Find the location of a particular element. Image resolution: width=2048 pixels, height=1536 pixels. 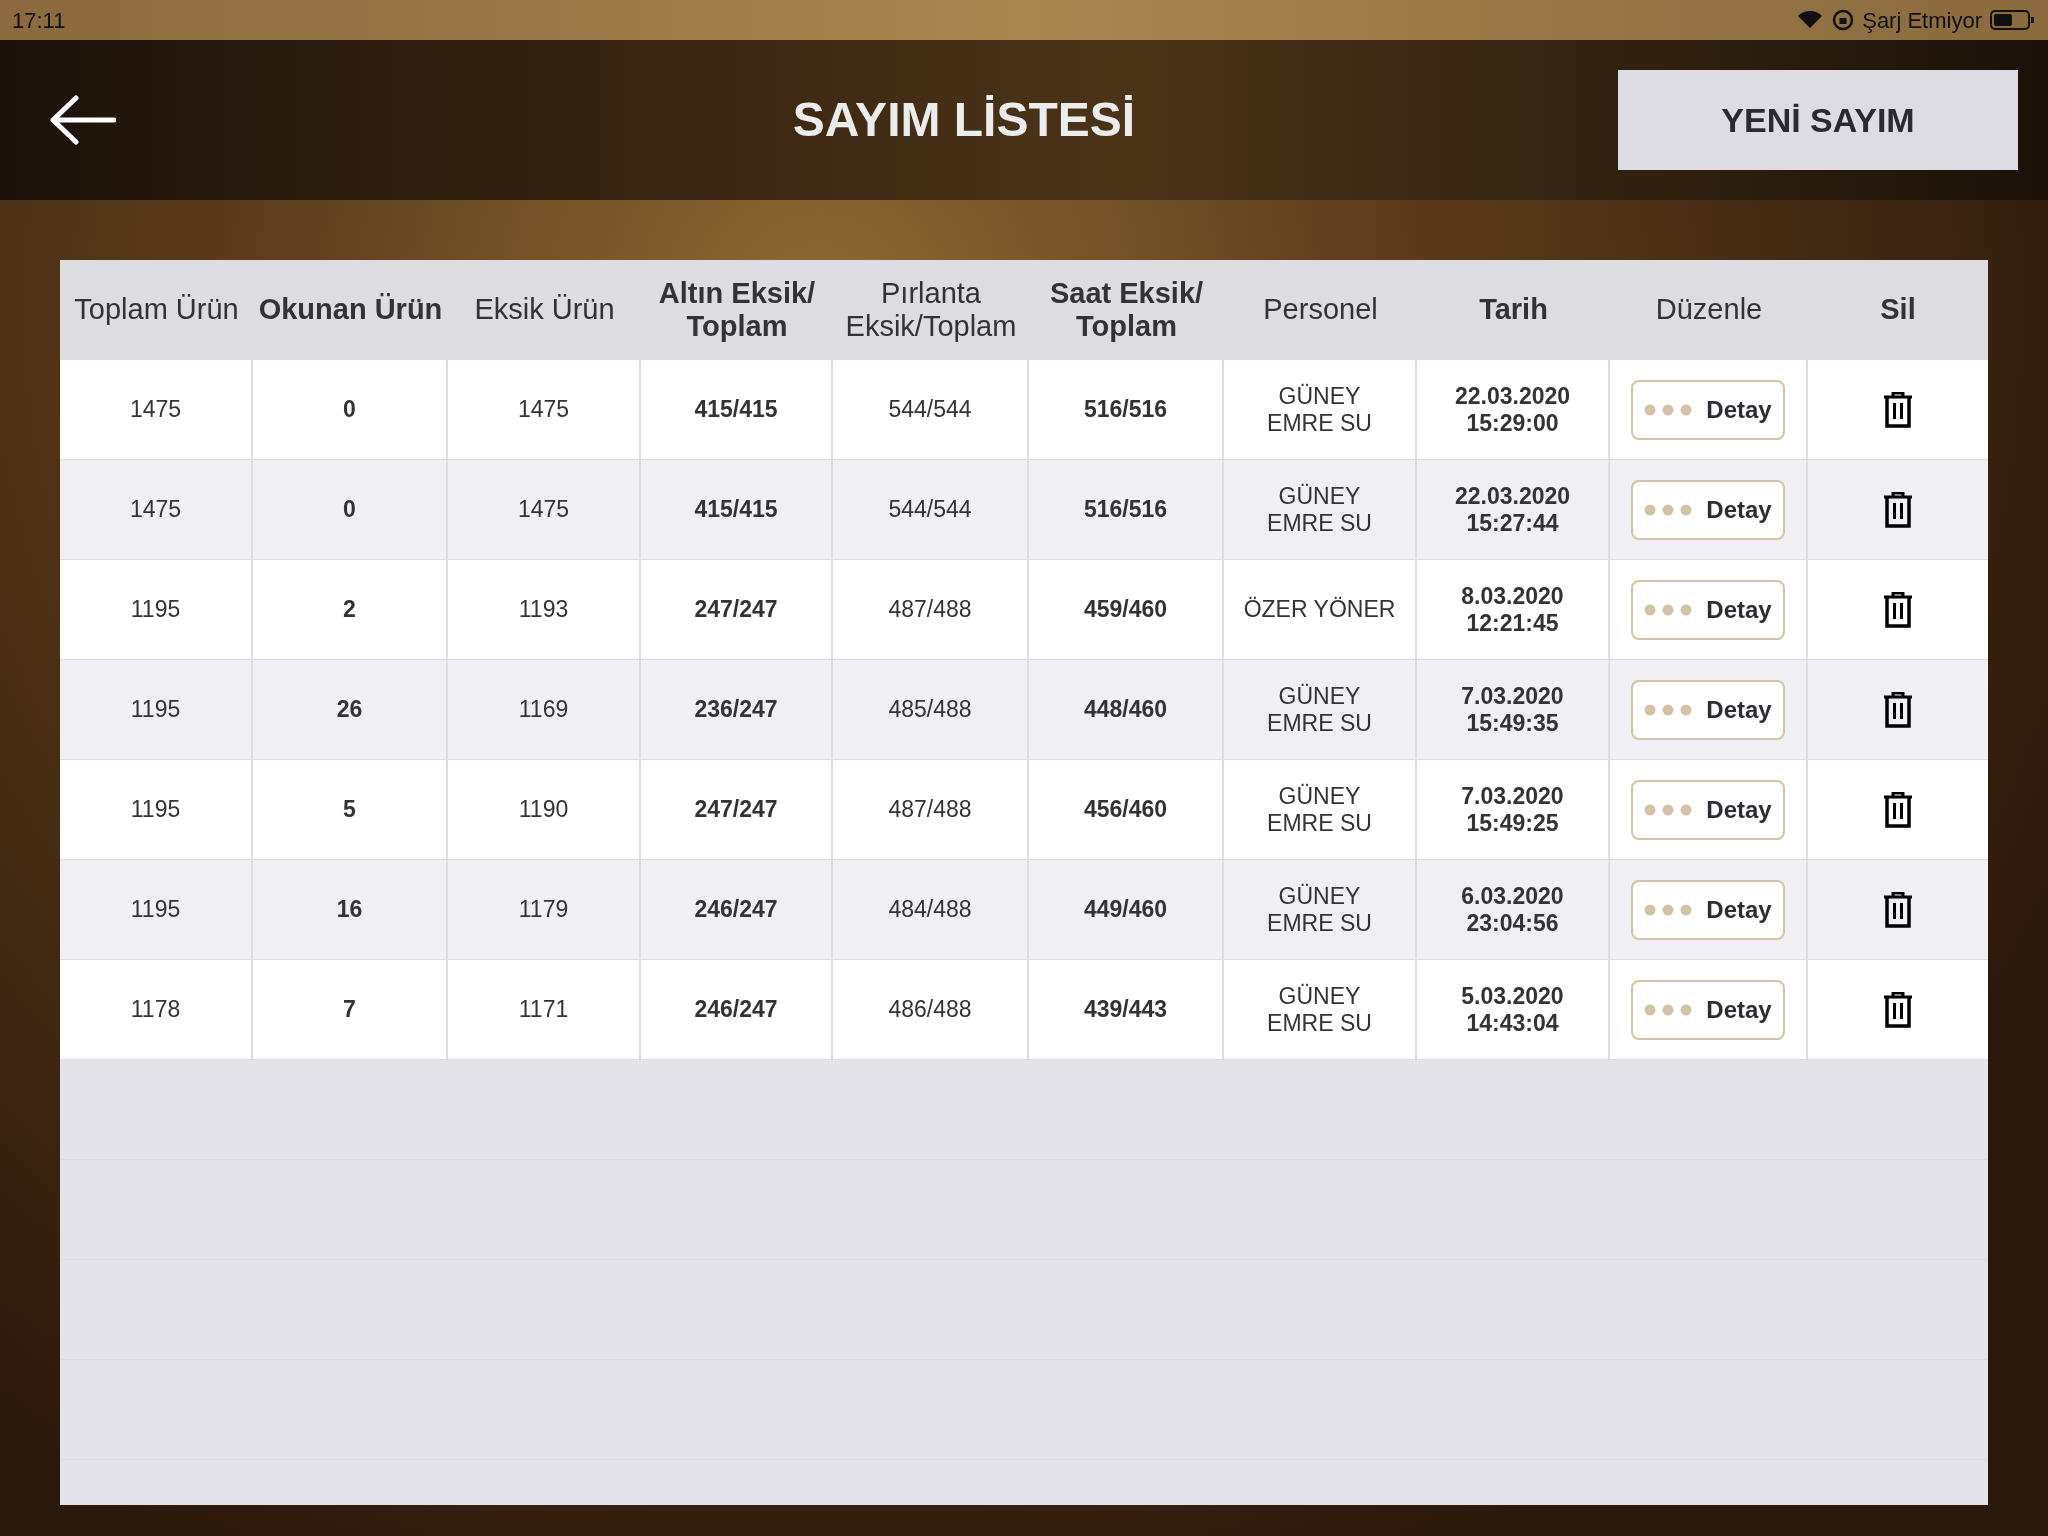

table-cell: 459/460 is located at coordinates (1125, 609).